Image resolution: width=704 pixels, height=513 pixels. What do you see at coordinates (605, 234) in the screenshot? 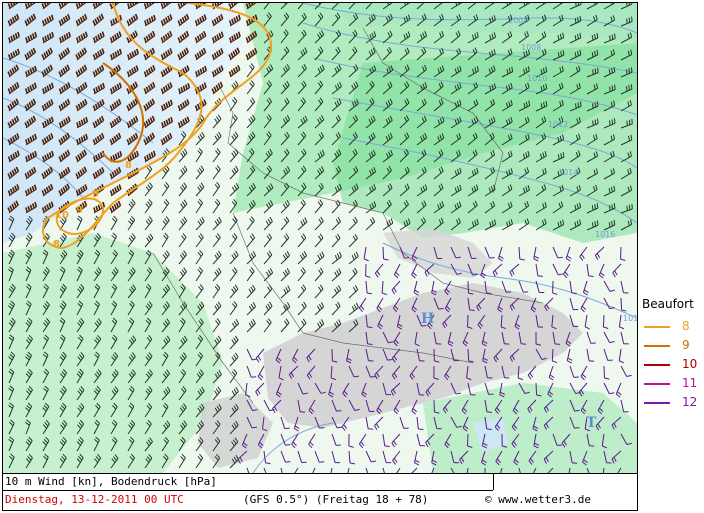
I see `isobar-label: 1016` at bounding box center [605, 234].